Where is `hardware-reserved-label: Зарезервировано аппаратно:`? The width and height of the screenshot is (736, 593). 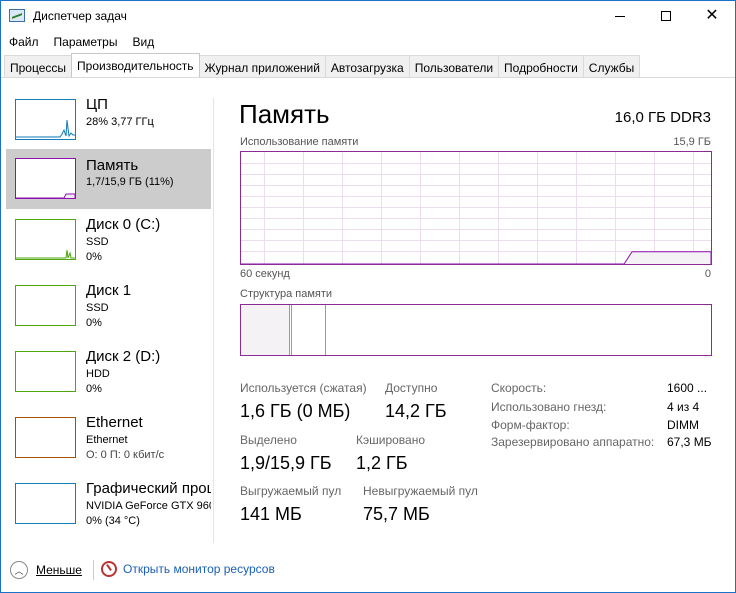 hardware-reserved-label: Зарезервировано аппаратно: is located at coordinates (573, 442).